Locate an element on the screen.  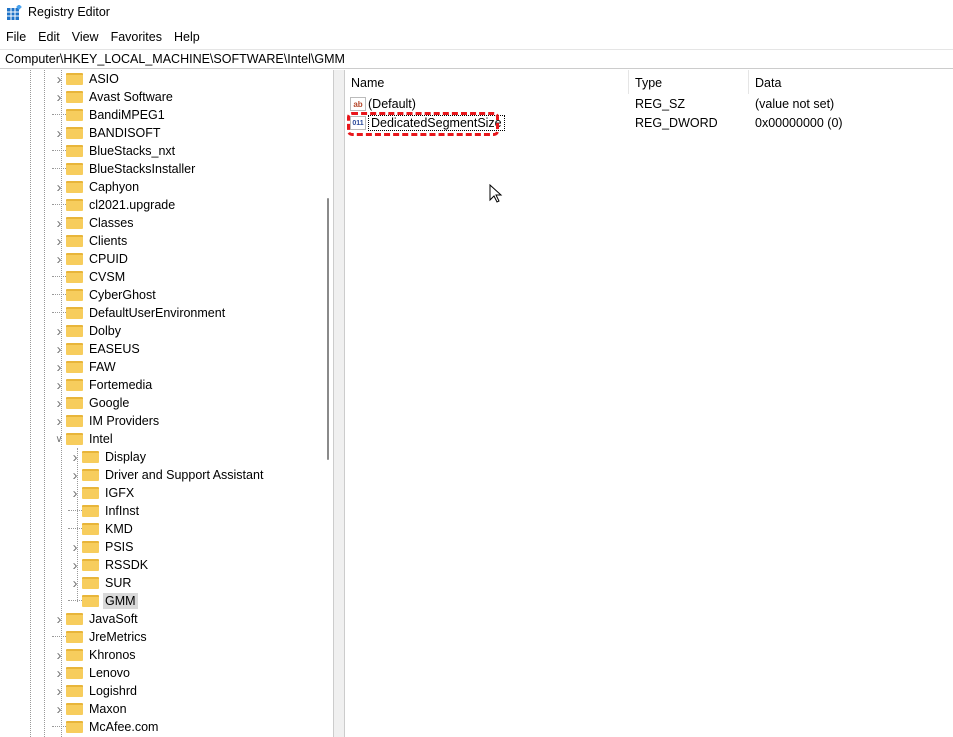
tree-item-label: ASIO is located at coordinates (104, 79).